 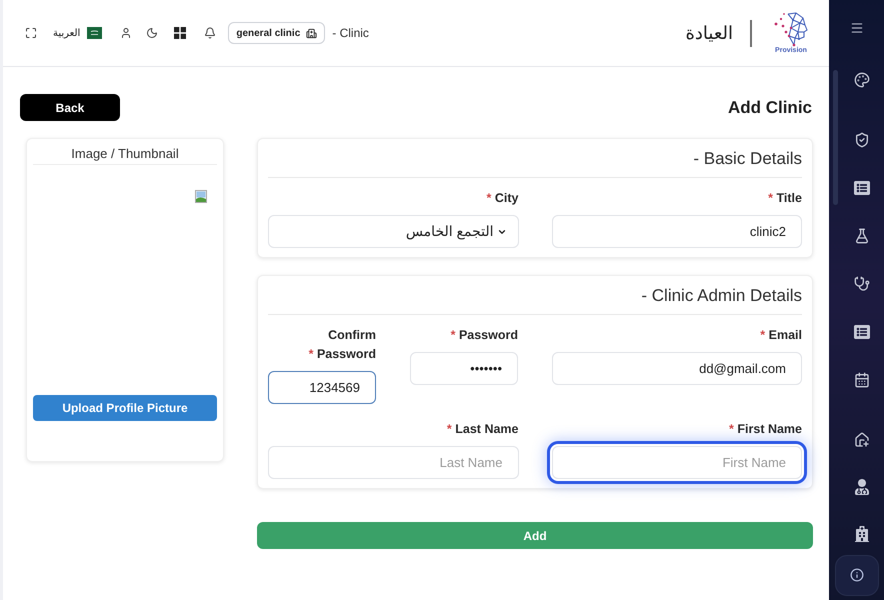 What do you see at coordinates (31, 33) in the screenshot?
I see `fullscreen-icon` at bounding box center [31, 33].